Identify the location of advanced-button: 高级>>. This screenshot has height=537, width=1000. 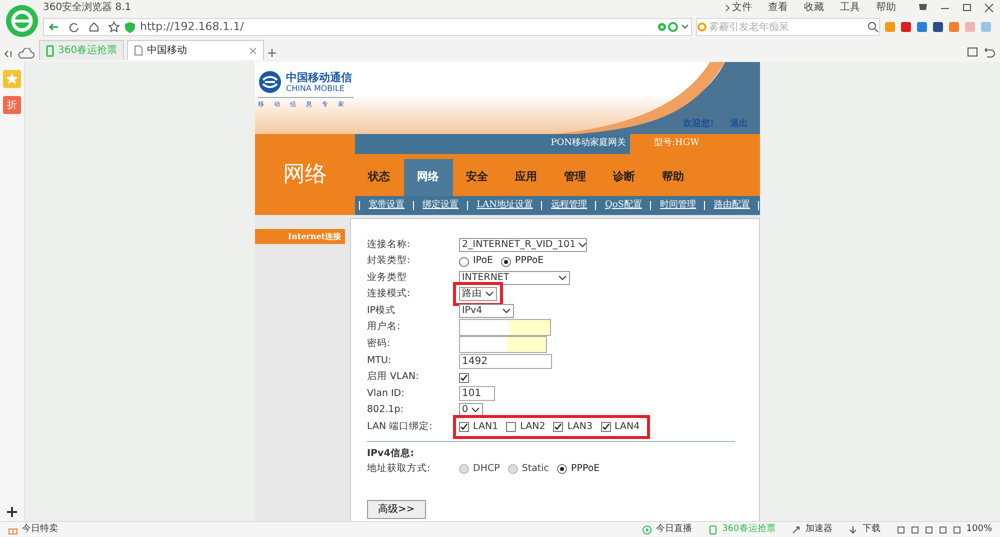
(396, 509).